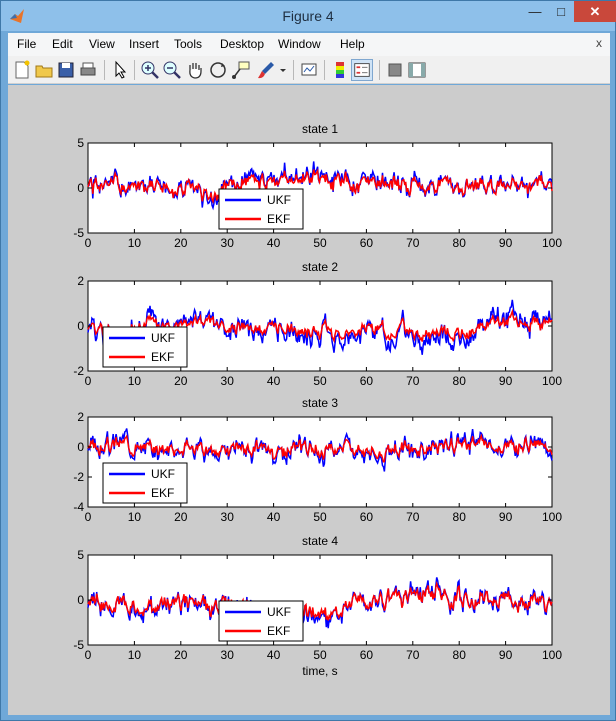 The height and width of the screenshot is (721, 616). I want to click on show-plot-tools-icon, so click(417, 70).